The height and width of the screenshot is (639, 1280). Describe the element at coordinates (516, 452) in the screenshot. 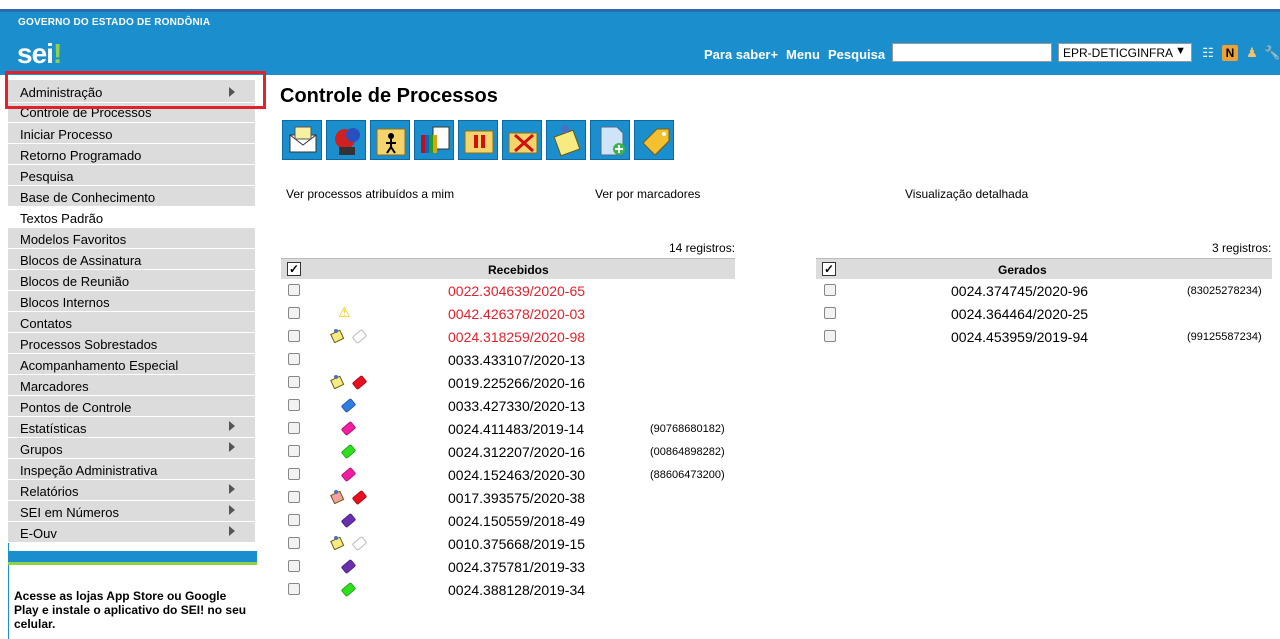

I see `process-number-link: 0024.312207/2020-16` at that location.